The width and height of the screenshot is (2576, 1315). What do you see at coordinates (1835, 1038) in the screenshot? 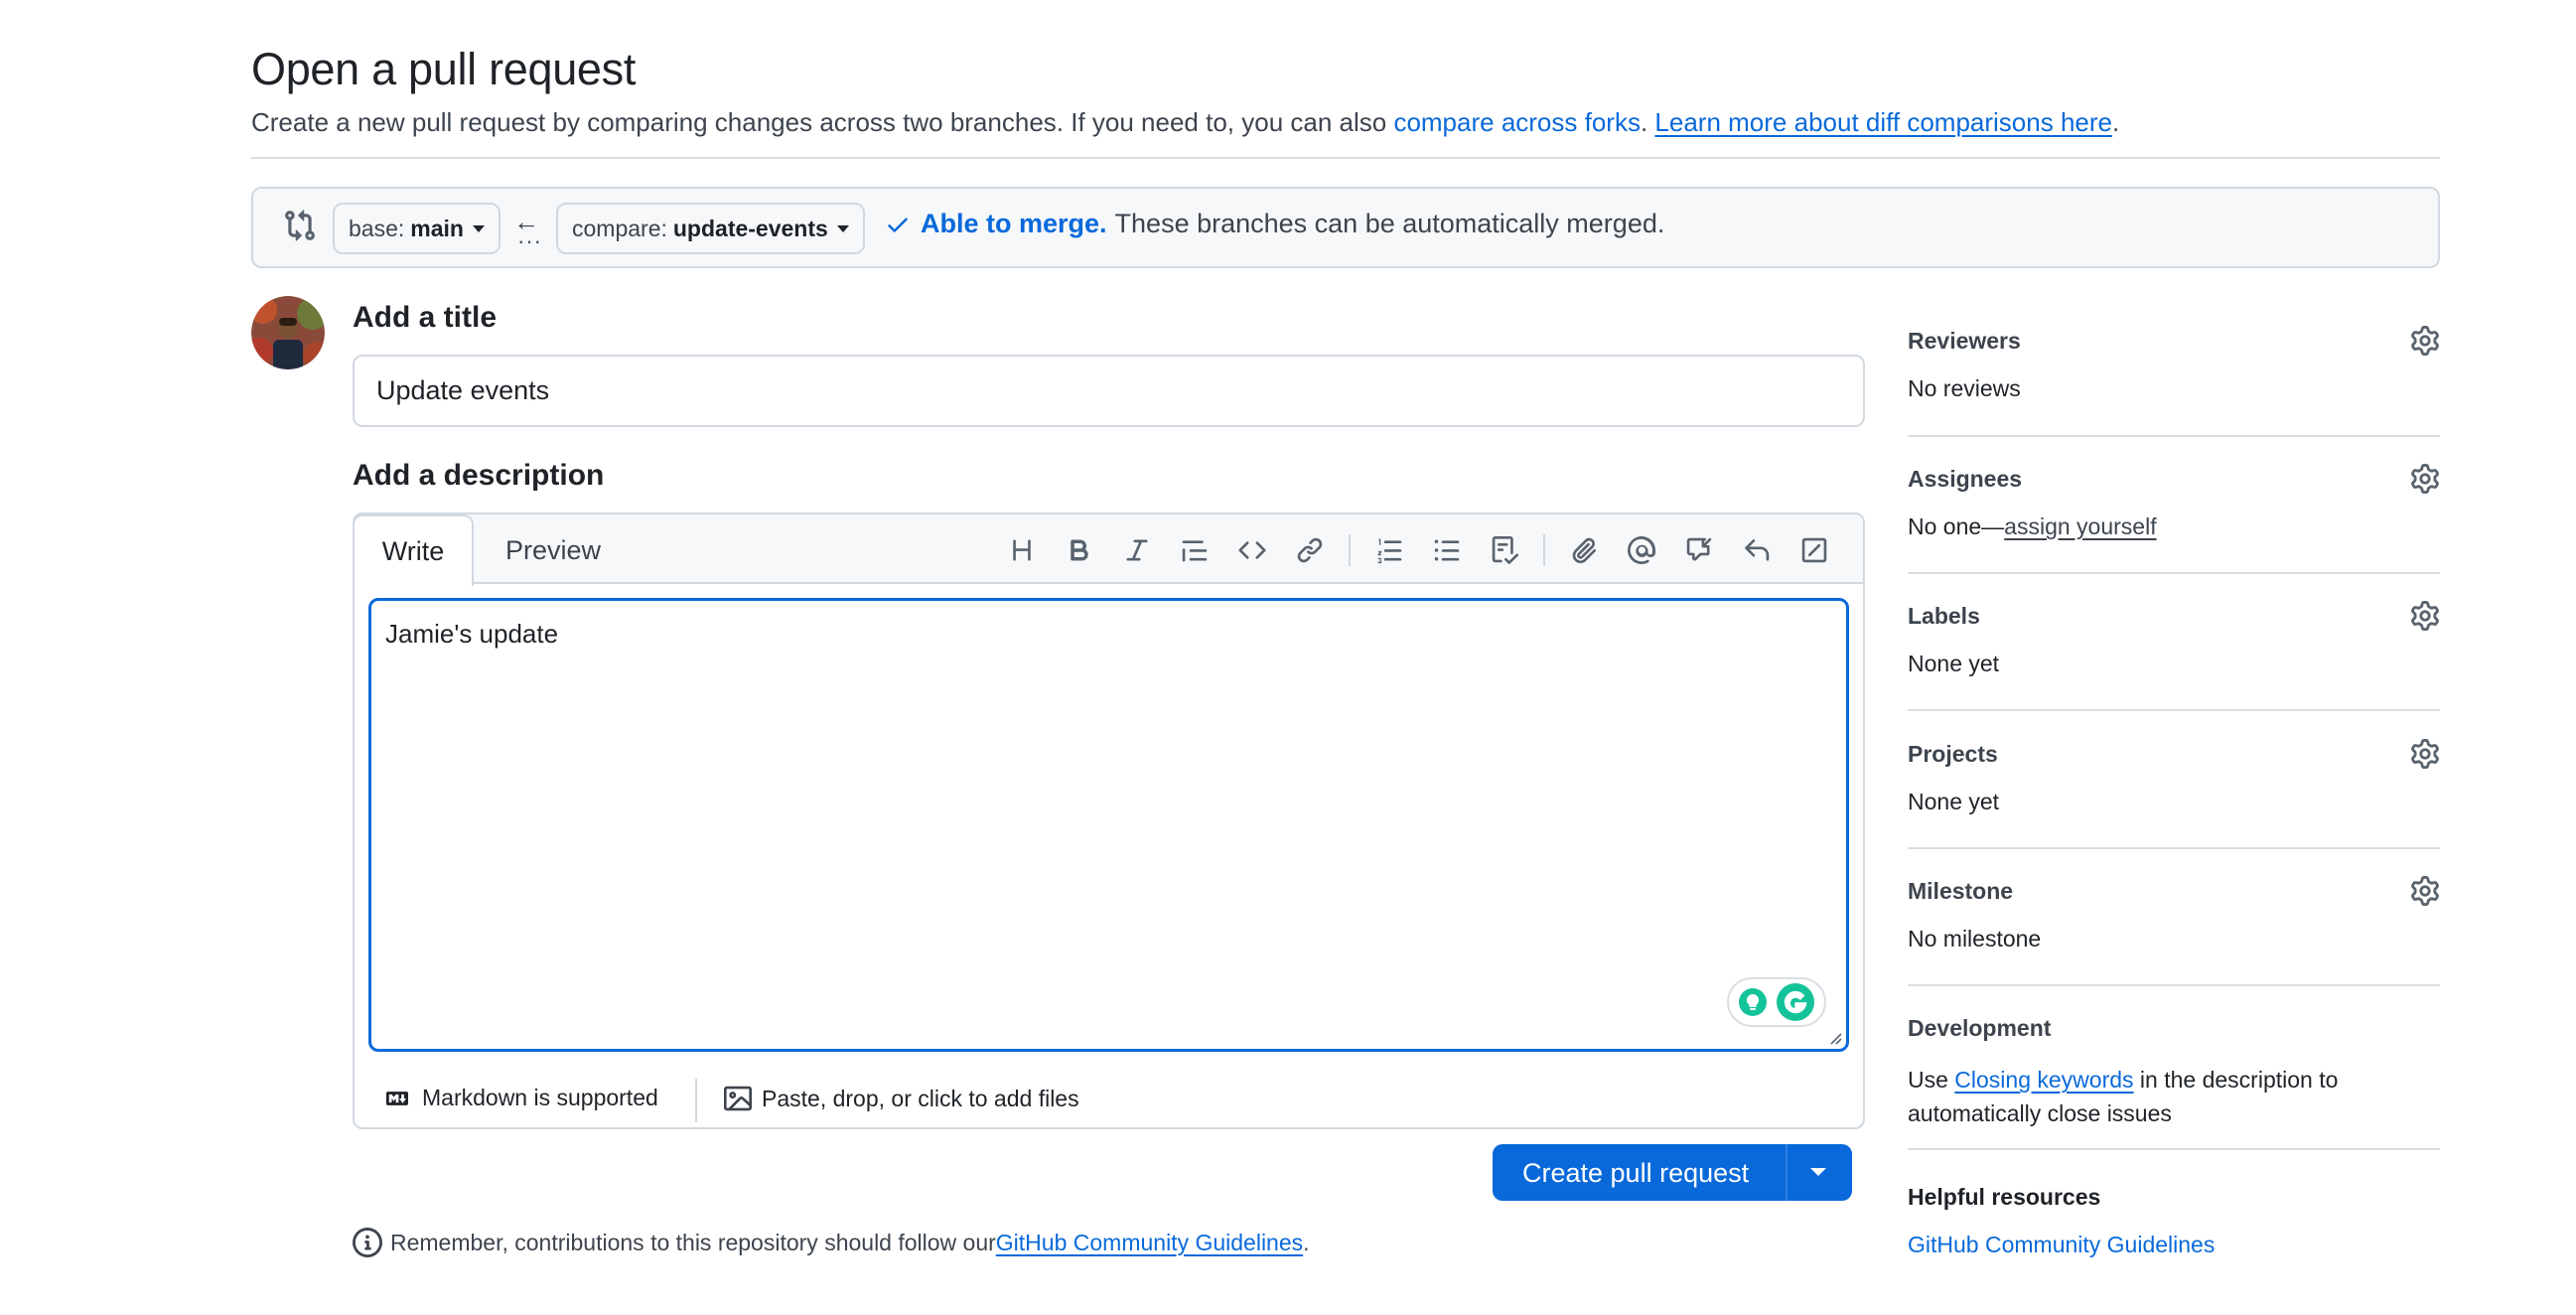
I see `resize-handle-icon` at bounding box center [1835, 1038].